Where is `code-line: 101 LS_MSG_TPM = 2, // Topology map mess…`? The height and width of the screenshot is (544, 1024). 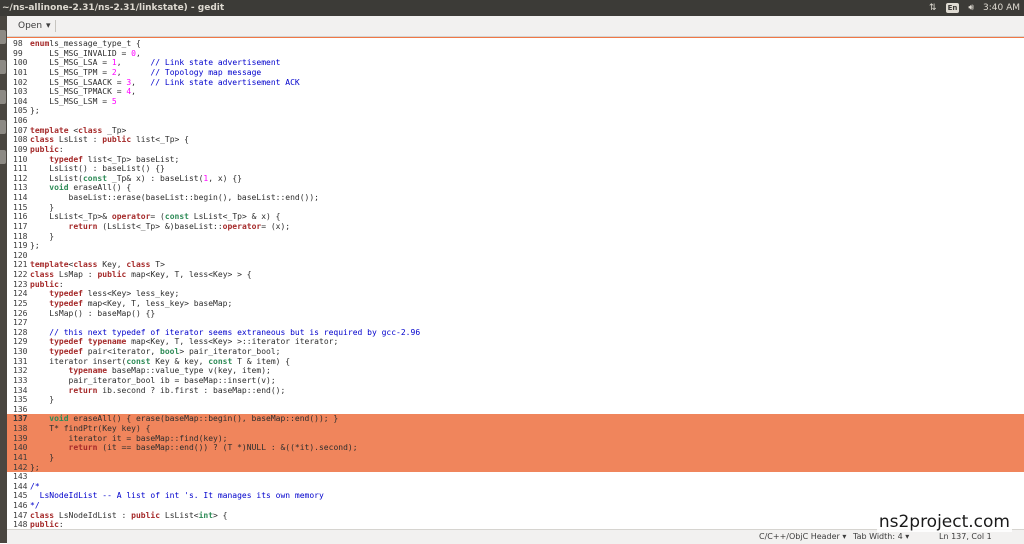 code-line: 101 LS_MSG_TPM = 2, // Topology map mess… is located at coordinates (515, 73).